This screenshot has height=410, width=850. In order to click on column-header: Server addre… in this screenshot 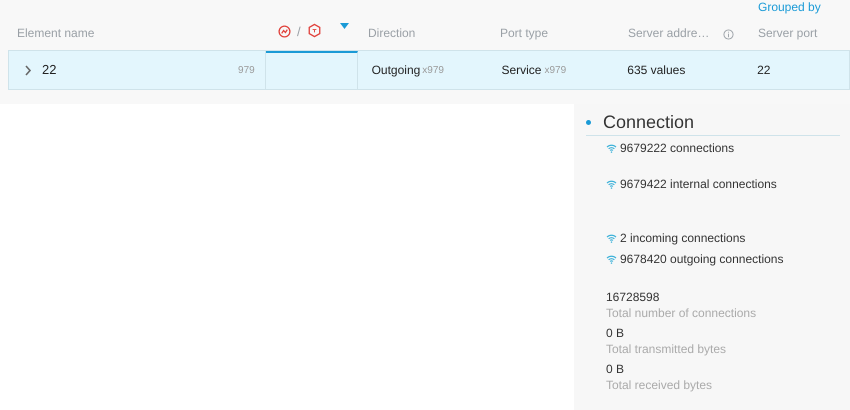, I will do `click(669, 33)`.